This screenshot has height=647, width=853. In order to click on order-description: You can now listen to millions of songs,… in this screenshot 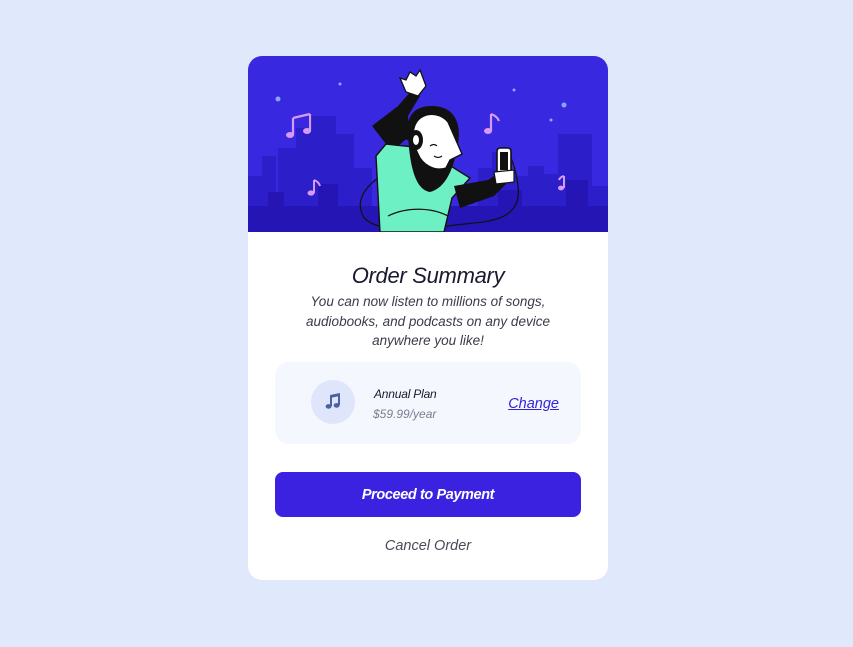, I will do `click(428, 321)`.